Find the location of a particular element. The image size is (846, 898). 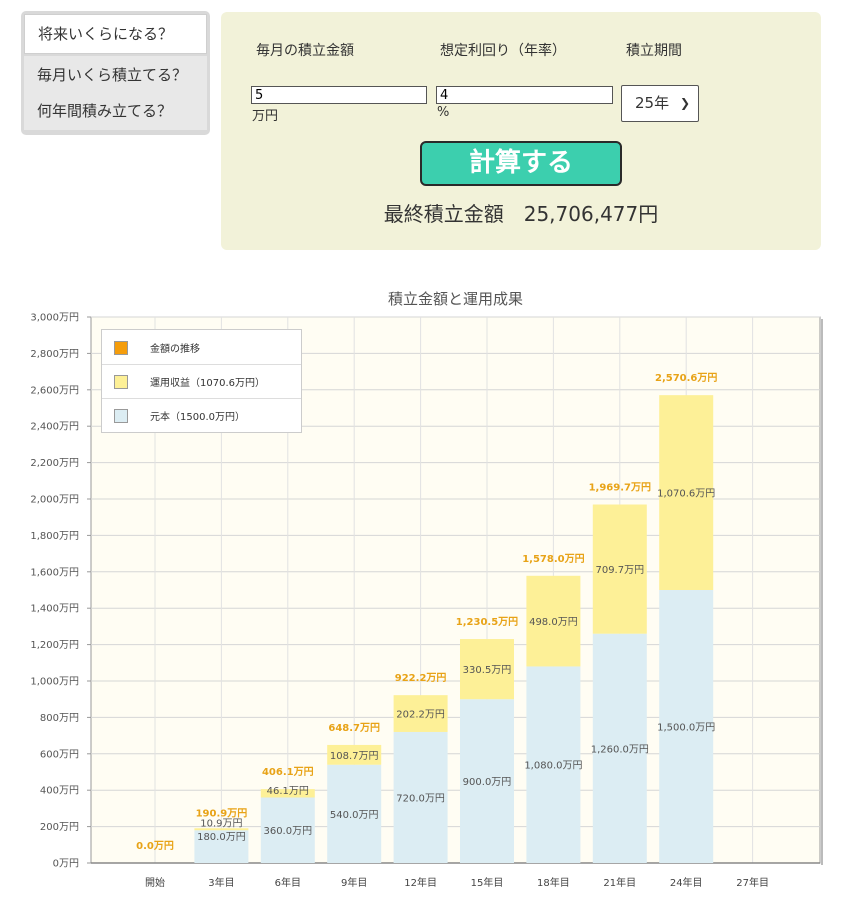

y-tick-label: 2,000万円 is located at coordinates (54, 500).